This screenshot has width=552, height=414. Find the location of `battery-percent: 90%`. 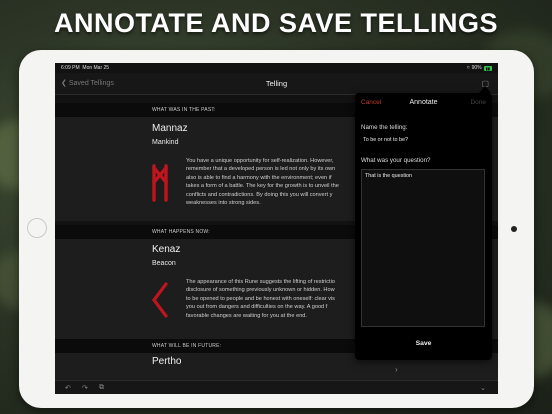

battery-percent: 90% is located at coordinates (476, 68).